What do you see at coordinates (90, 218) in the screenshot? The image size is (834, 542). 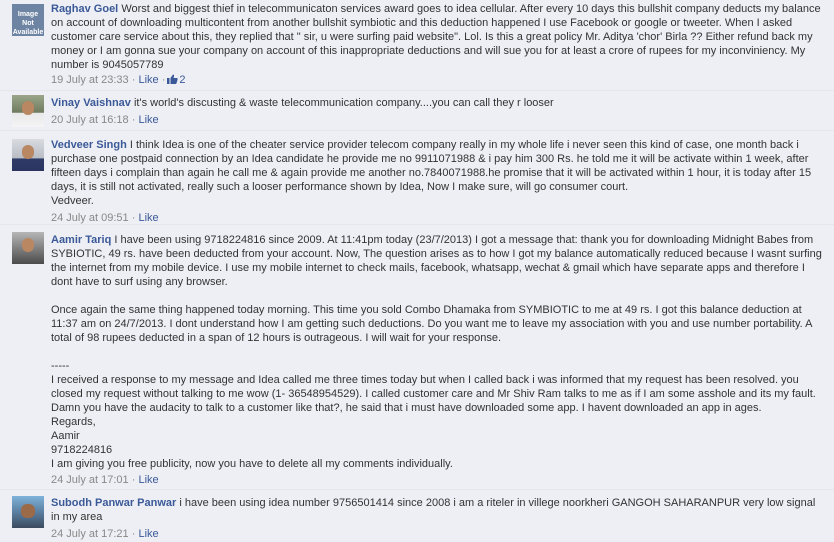 I see `comment-timestamp: 24 July at 09:51` at bounding box center [90, 218].